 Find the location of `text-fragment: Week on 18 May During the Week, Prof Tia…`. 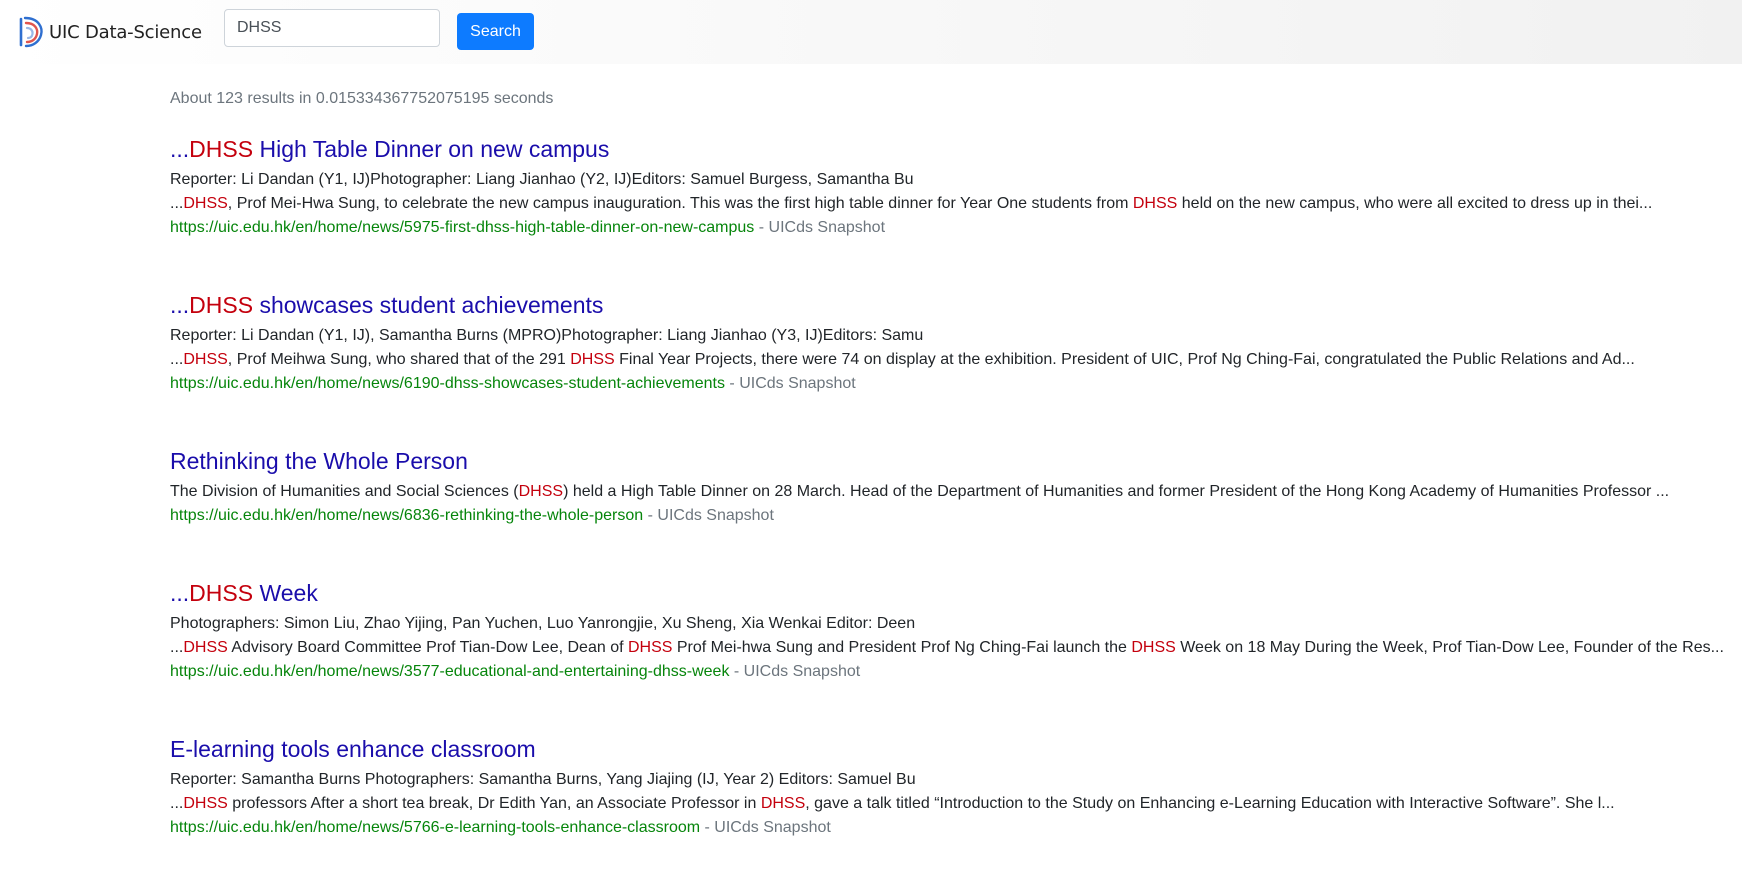

text-fragment: Week on 18 May During the Week, Prof Tia… is located at coordinates (1449, 647).